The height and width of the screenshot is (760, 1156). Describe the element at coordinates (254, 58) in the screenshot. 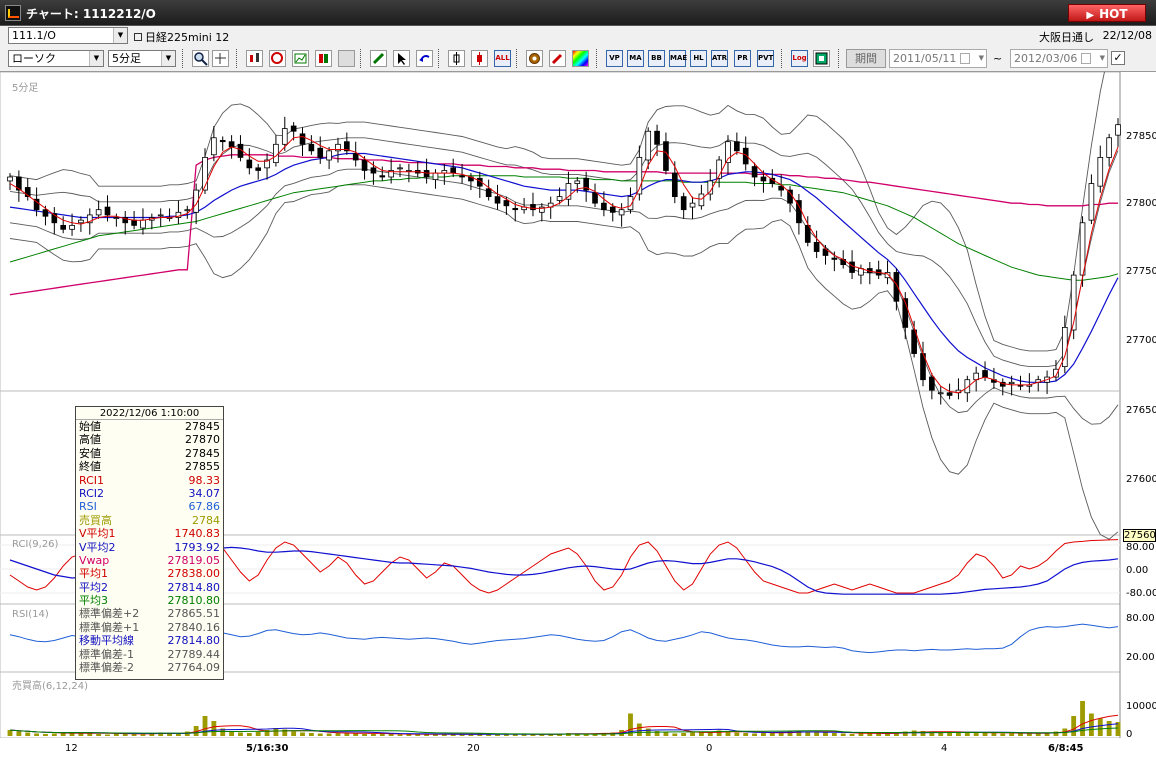

I see `candles-icon` at that location.